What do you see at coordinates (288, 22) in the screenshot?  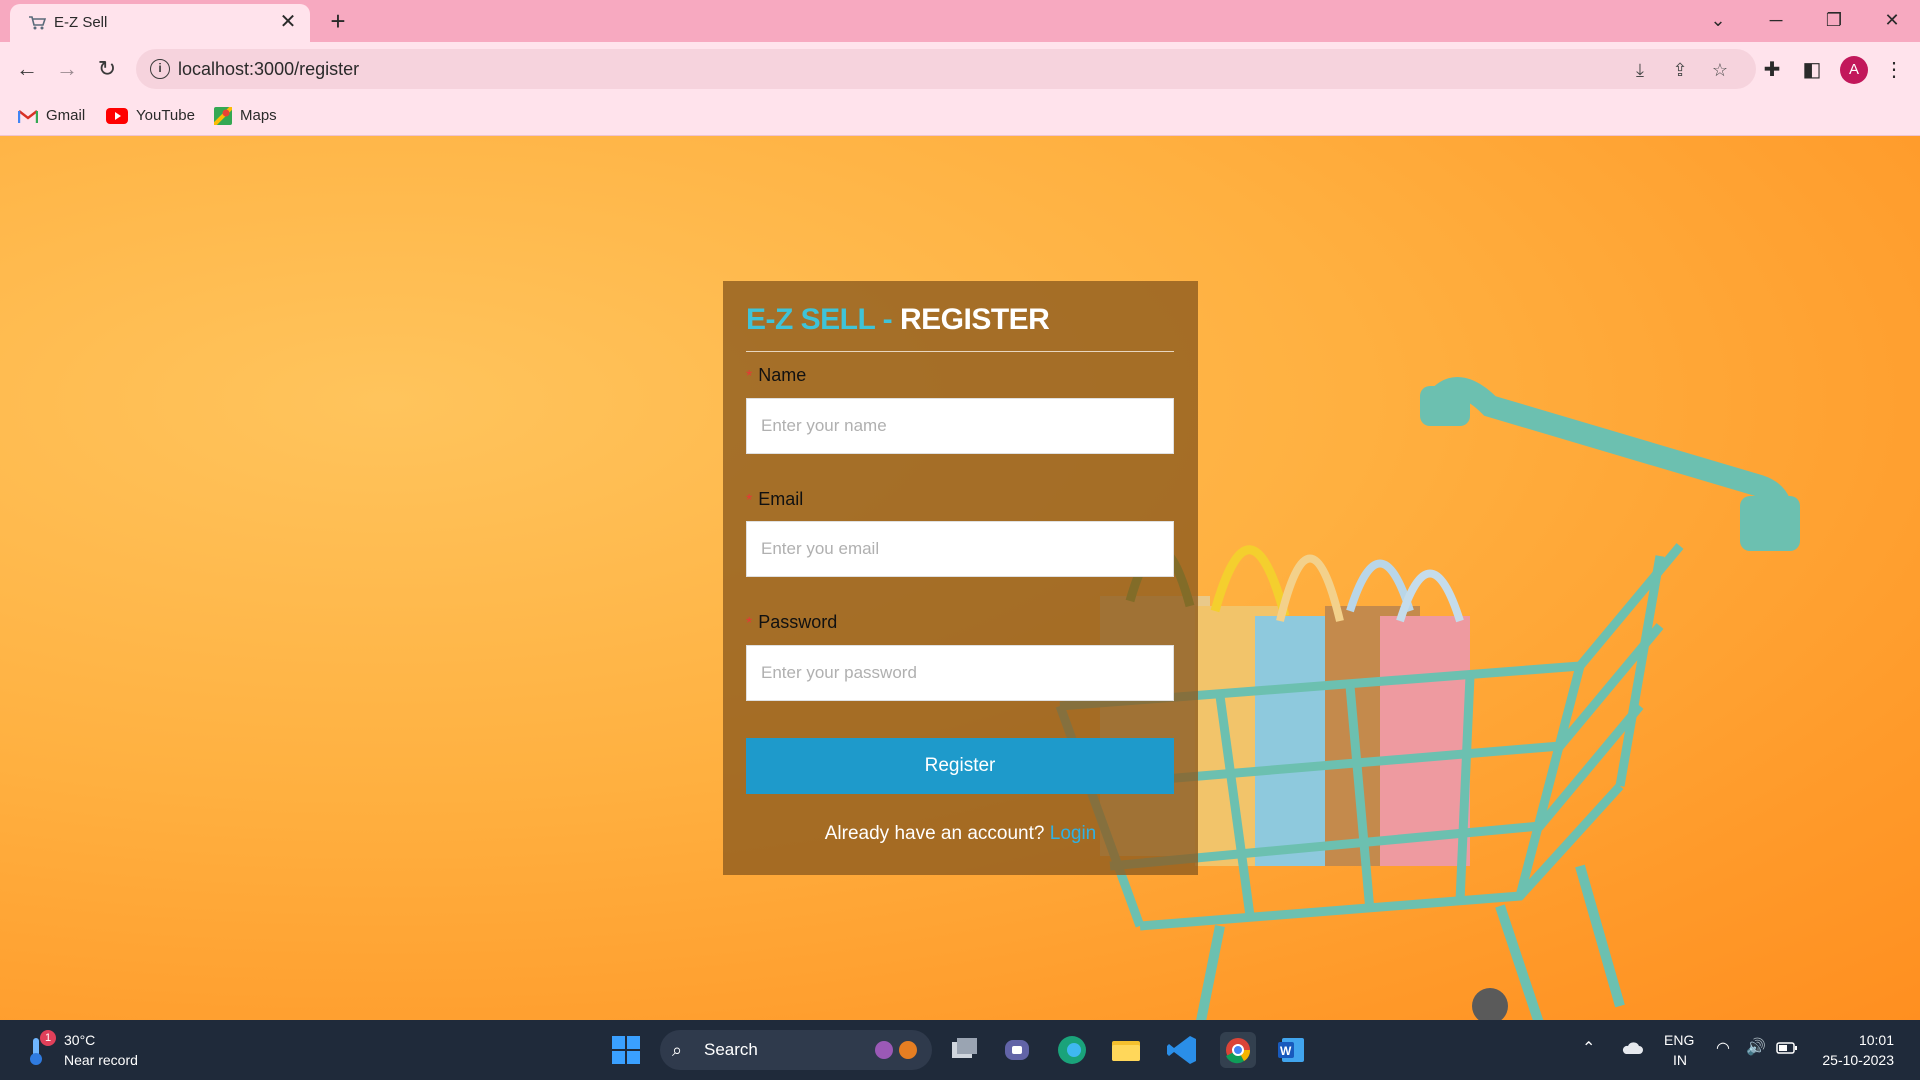 I see `tab-close-icon: ✕` at bounding box center [288, 22].